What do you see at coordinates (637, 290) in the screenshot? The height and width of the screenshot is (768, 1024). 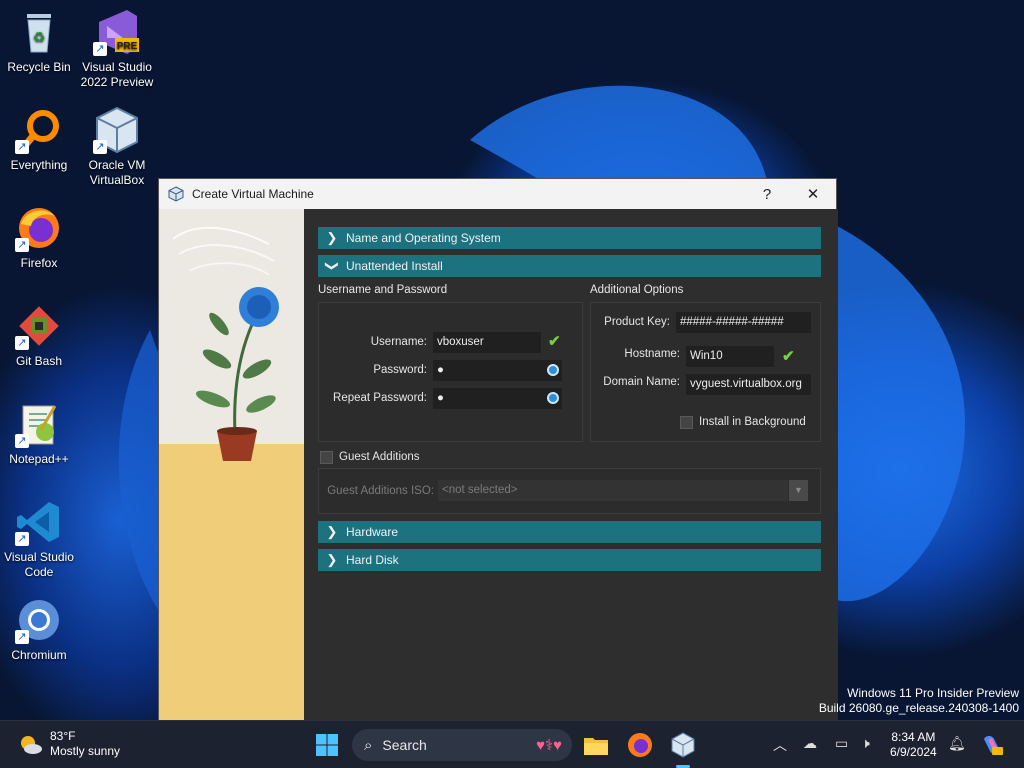 I see `additional-options-group-label: Additional Options` at bounding box center [637, 290].